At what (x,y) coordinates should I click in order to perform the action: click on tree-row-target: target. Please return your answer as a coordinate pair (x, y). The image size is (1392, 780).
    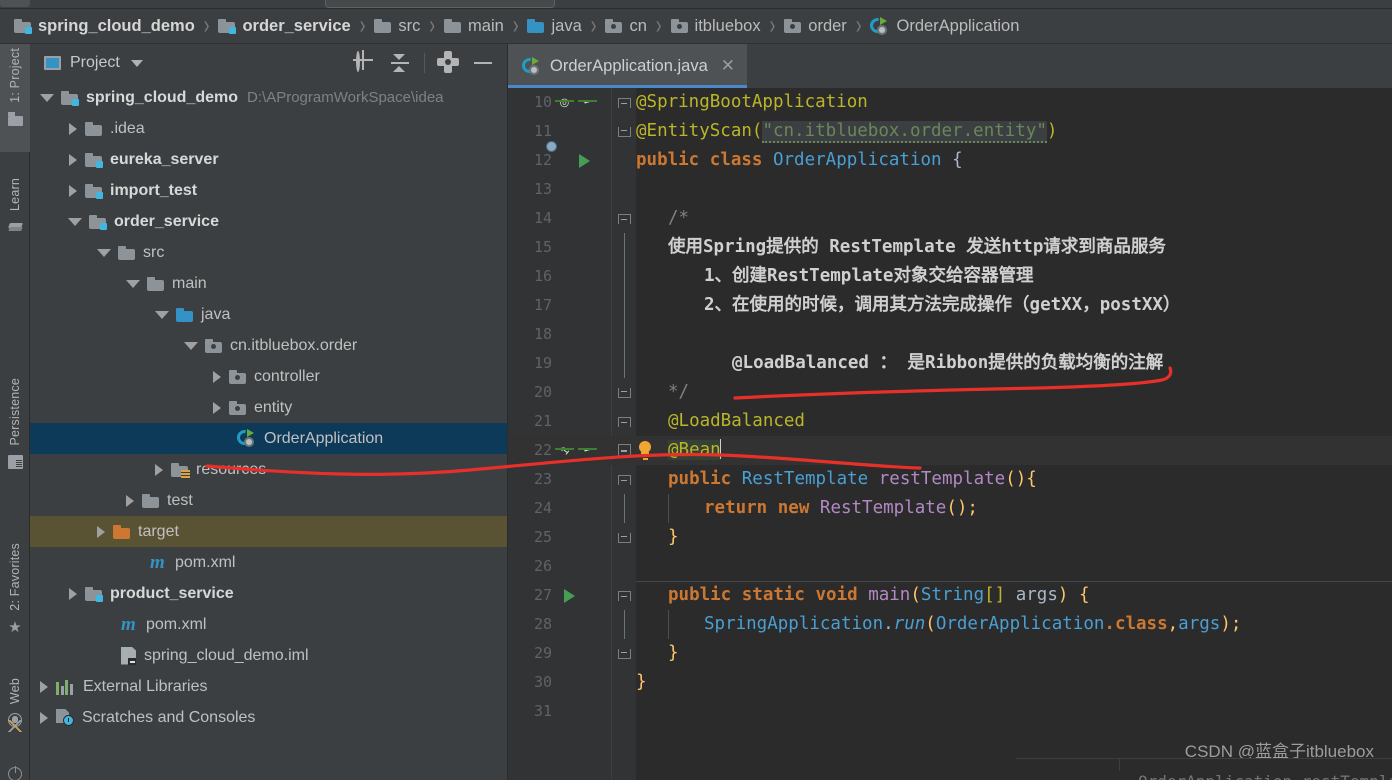
    Looking at the image, I should click on (268, 531).